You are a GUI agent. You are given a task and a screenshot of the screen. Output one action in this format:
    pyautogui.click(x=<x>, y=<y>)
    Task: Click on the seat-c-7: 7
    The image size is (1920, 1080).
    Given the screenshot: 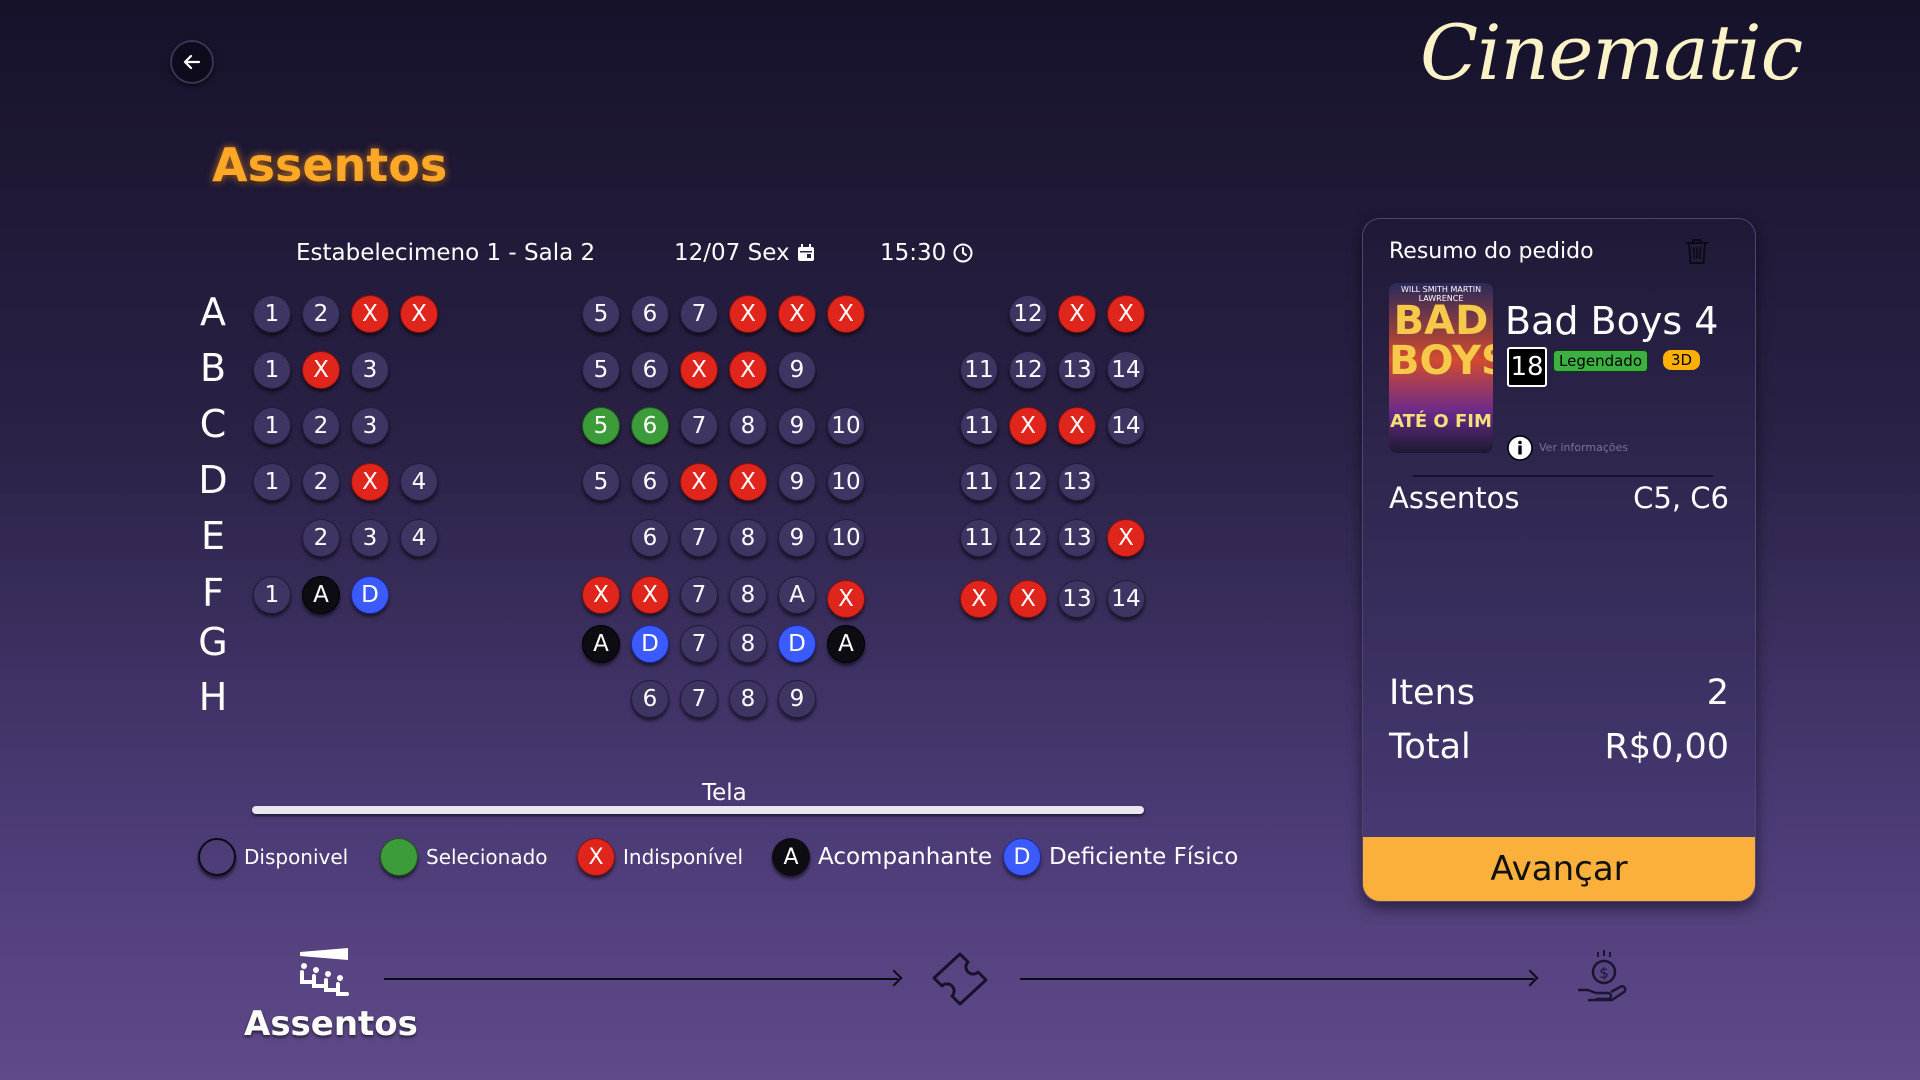 What is the action you would take?
    pyautogui.click(x=699, y=426)
    